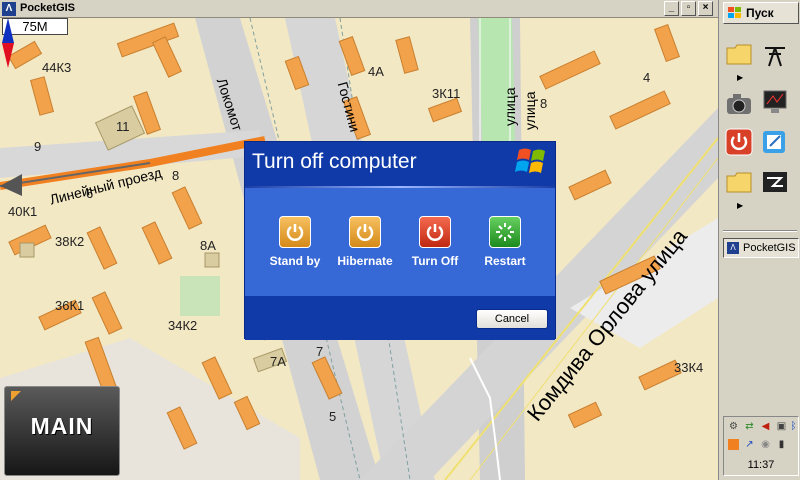 The height and width of the screenshot is (480, 800). What do you see at coordinates (647, 77) in the screenshot?
I see `building-label: 4` at bounding box center [647, 77].